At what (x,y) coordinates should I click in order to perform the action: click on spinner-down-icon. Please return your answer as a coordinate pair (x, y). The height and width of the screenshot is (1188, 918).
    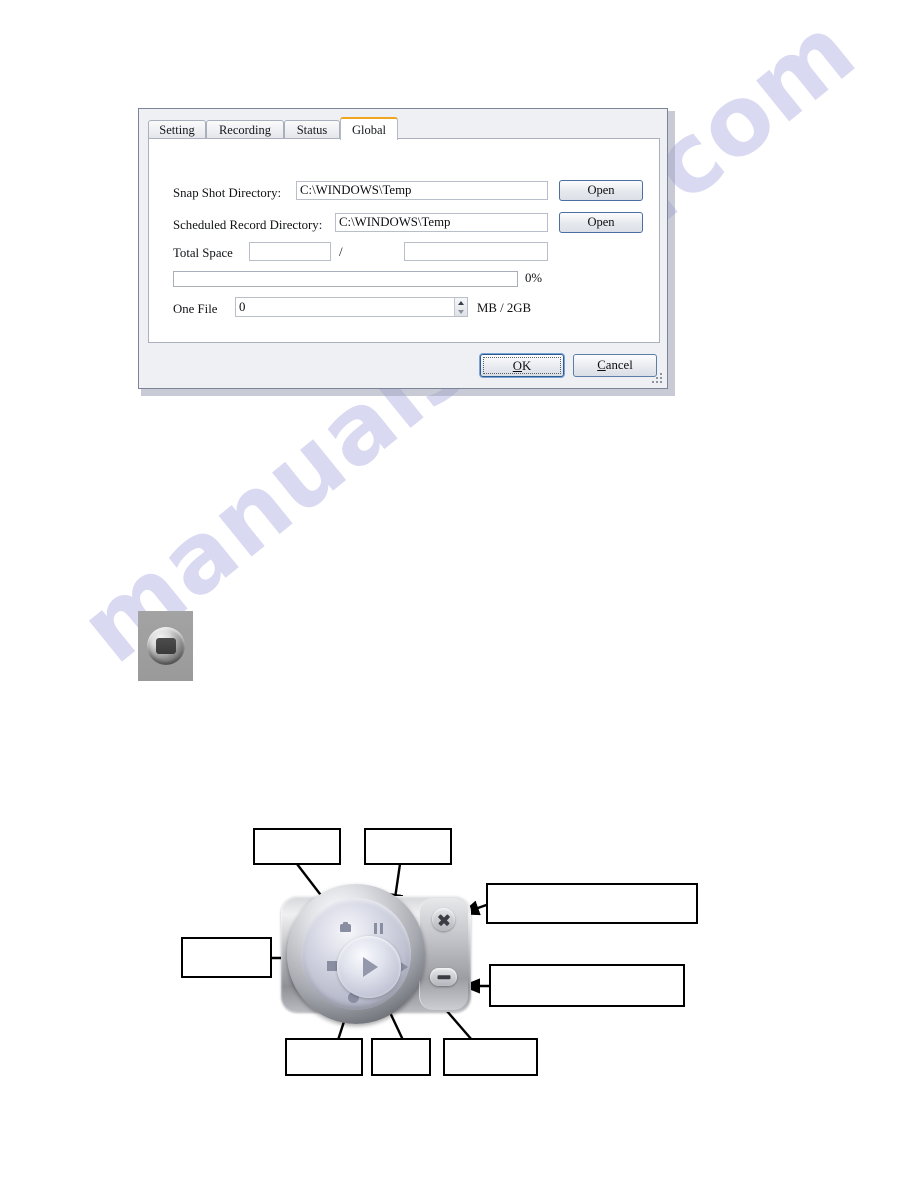
    Looking at the image, I should click on (461, 311).